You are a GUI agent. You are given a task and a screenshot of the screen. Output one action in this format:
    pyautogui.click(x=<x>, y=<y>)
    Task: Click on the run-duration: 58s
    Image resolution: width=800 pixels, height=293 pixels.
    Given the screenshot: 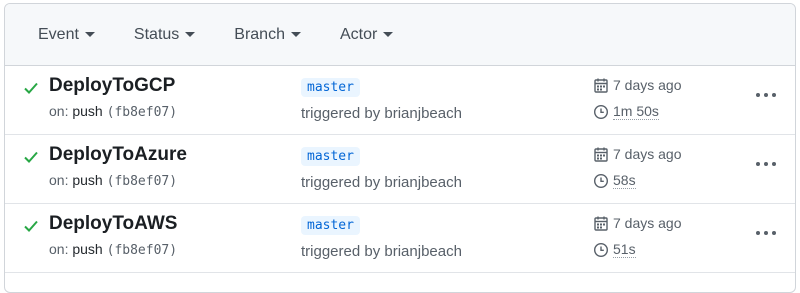 What is the action you would take?
    pyautogui.click(x=614, y=180)
    